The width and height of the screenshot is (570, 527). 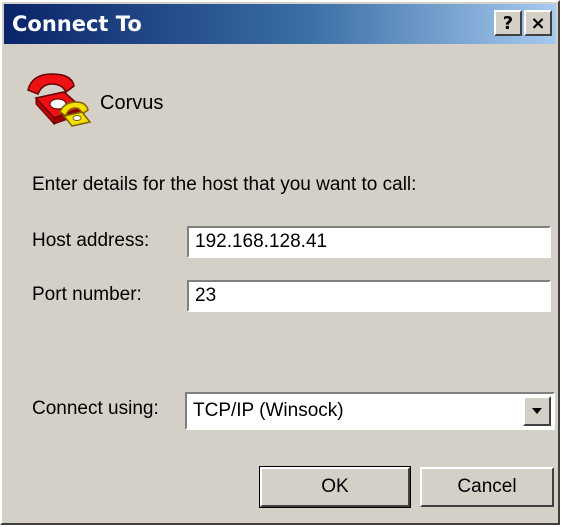 I want to click on host-address-input, so click(x=369, y=242).